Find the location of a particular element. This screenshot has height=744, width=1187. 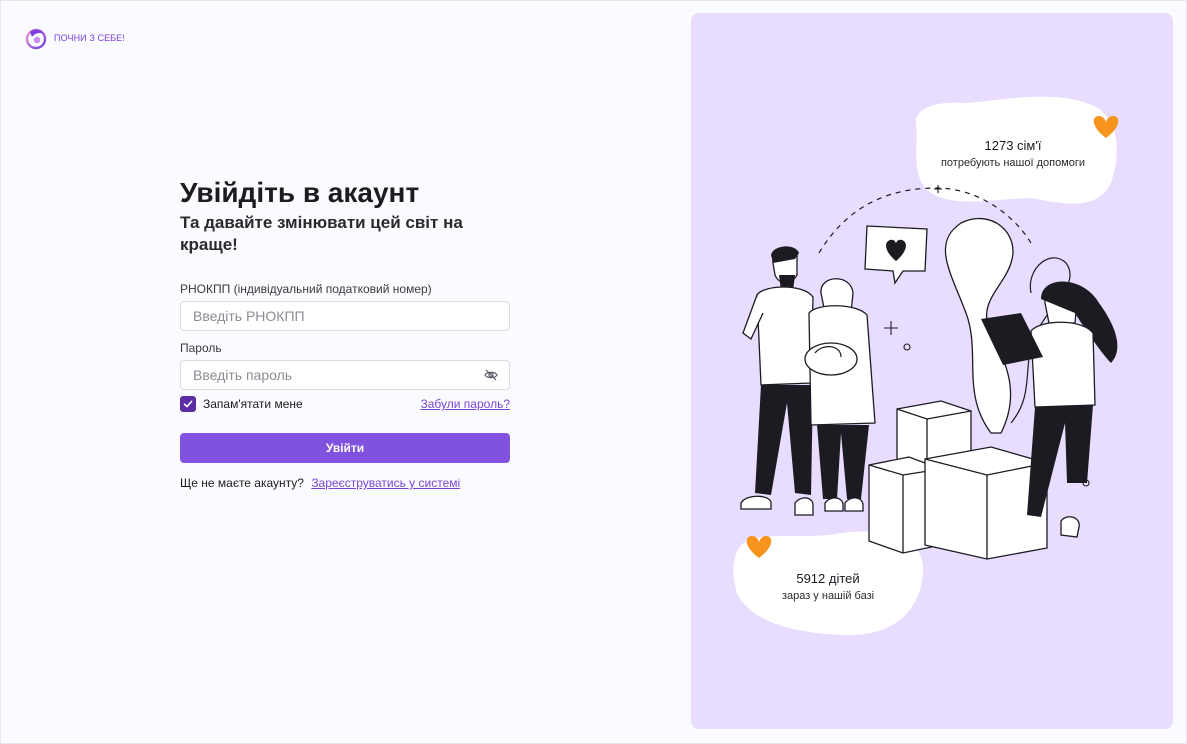

password-field-wrap is located at coordinates (345, 375).